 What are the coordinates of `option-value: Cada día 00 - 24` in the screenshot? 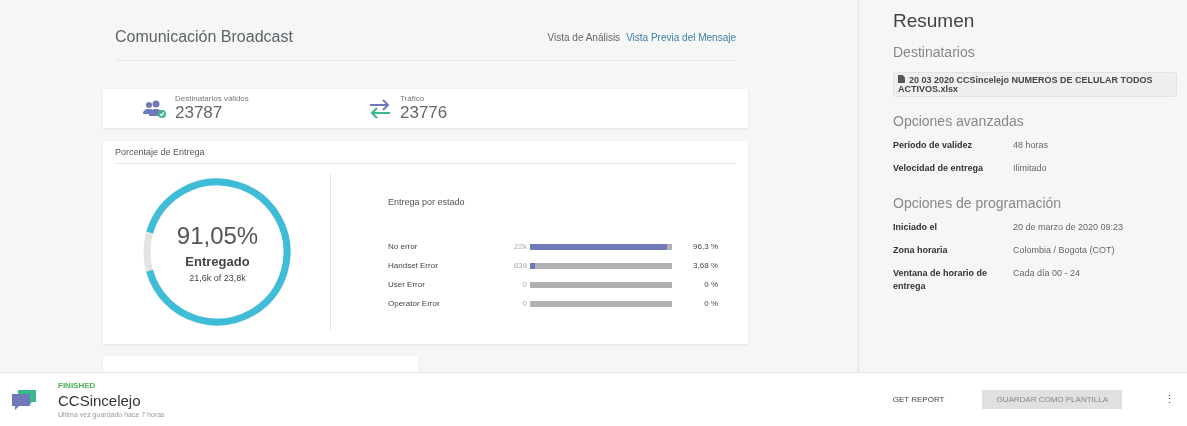 It's located at (1047, 274).